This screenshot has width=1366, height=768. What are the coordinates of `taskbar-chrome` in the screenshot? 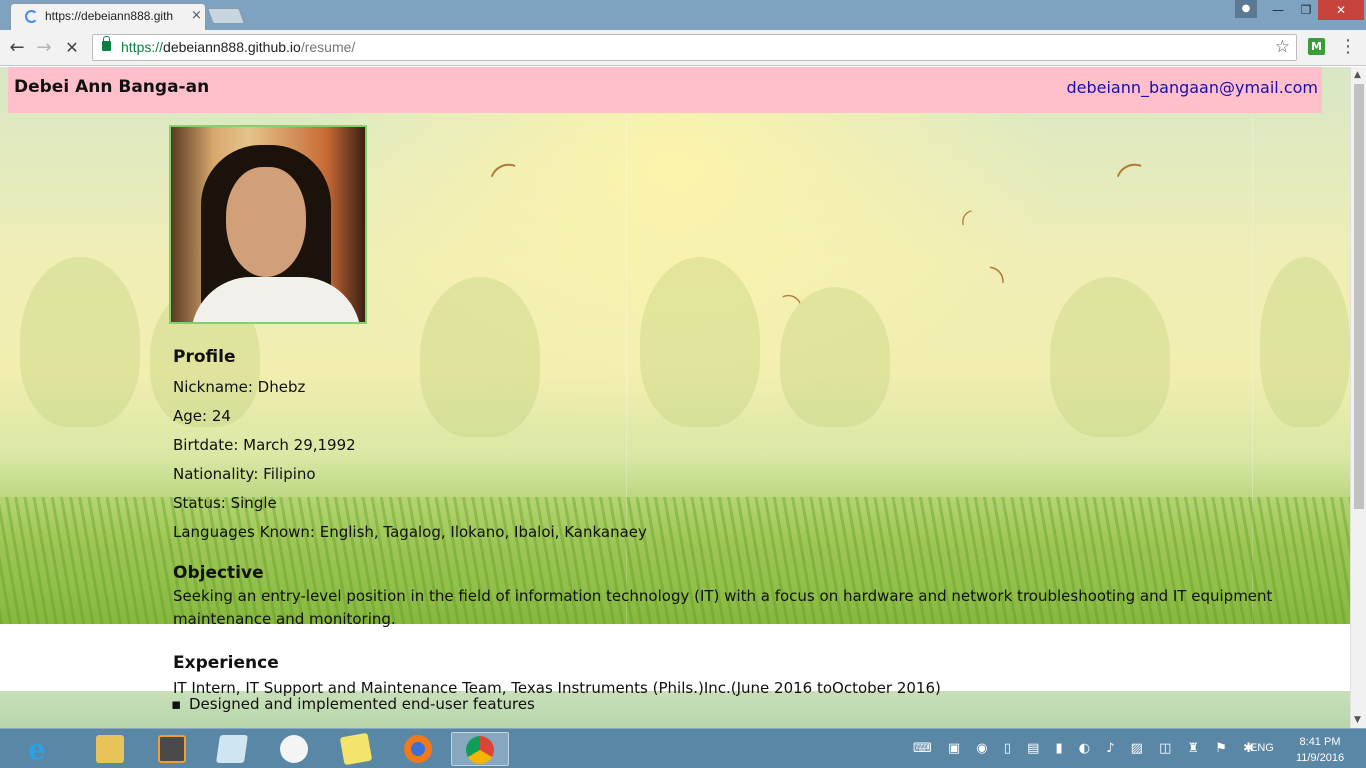 It's located at (480, 749).